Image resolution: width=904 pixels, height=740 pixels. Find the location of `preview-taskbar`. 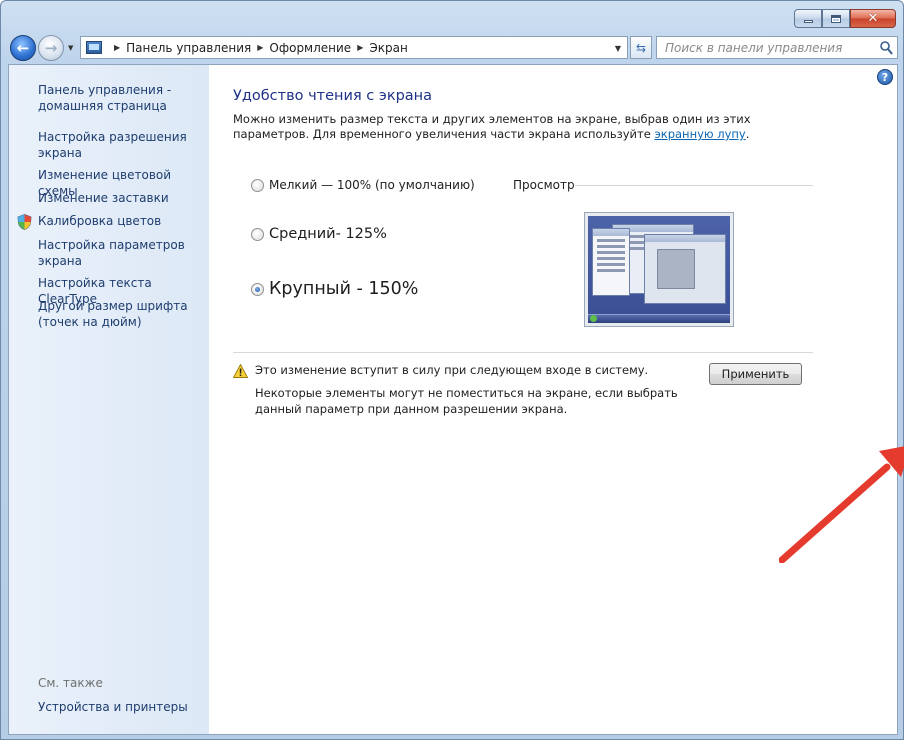

preview-taskbar is located at coordinates (659, 318).